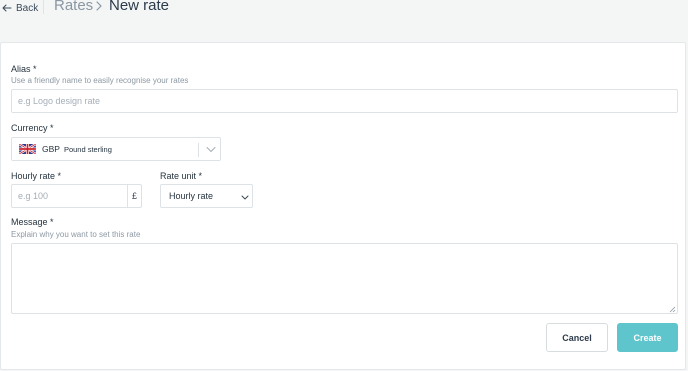 This screenshot has height=371, width=688. I want to click on create-button: Create, so click(647, 337).